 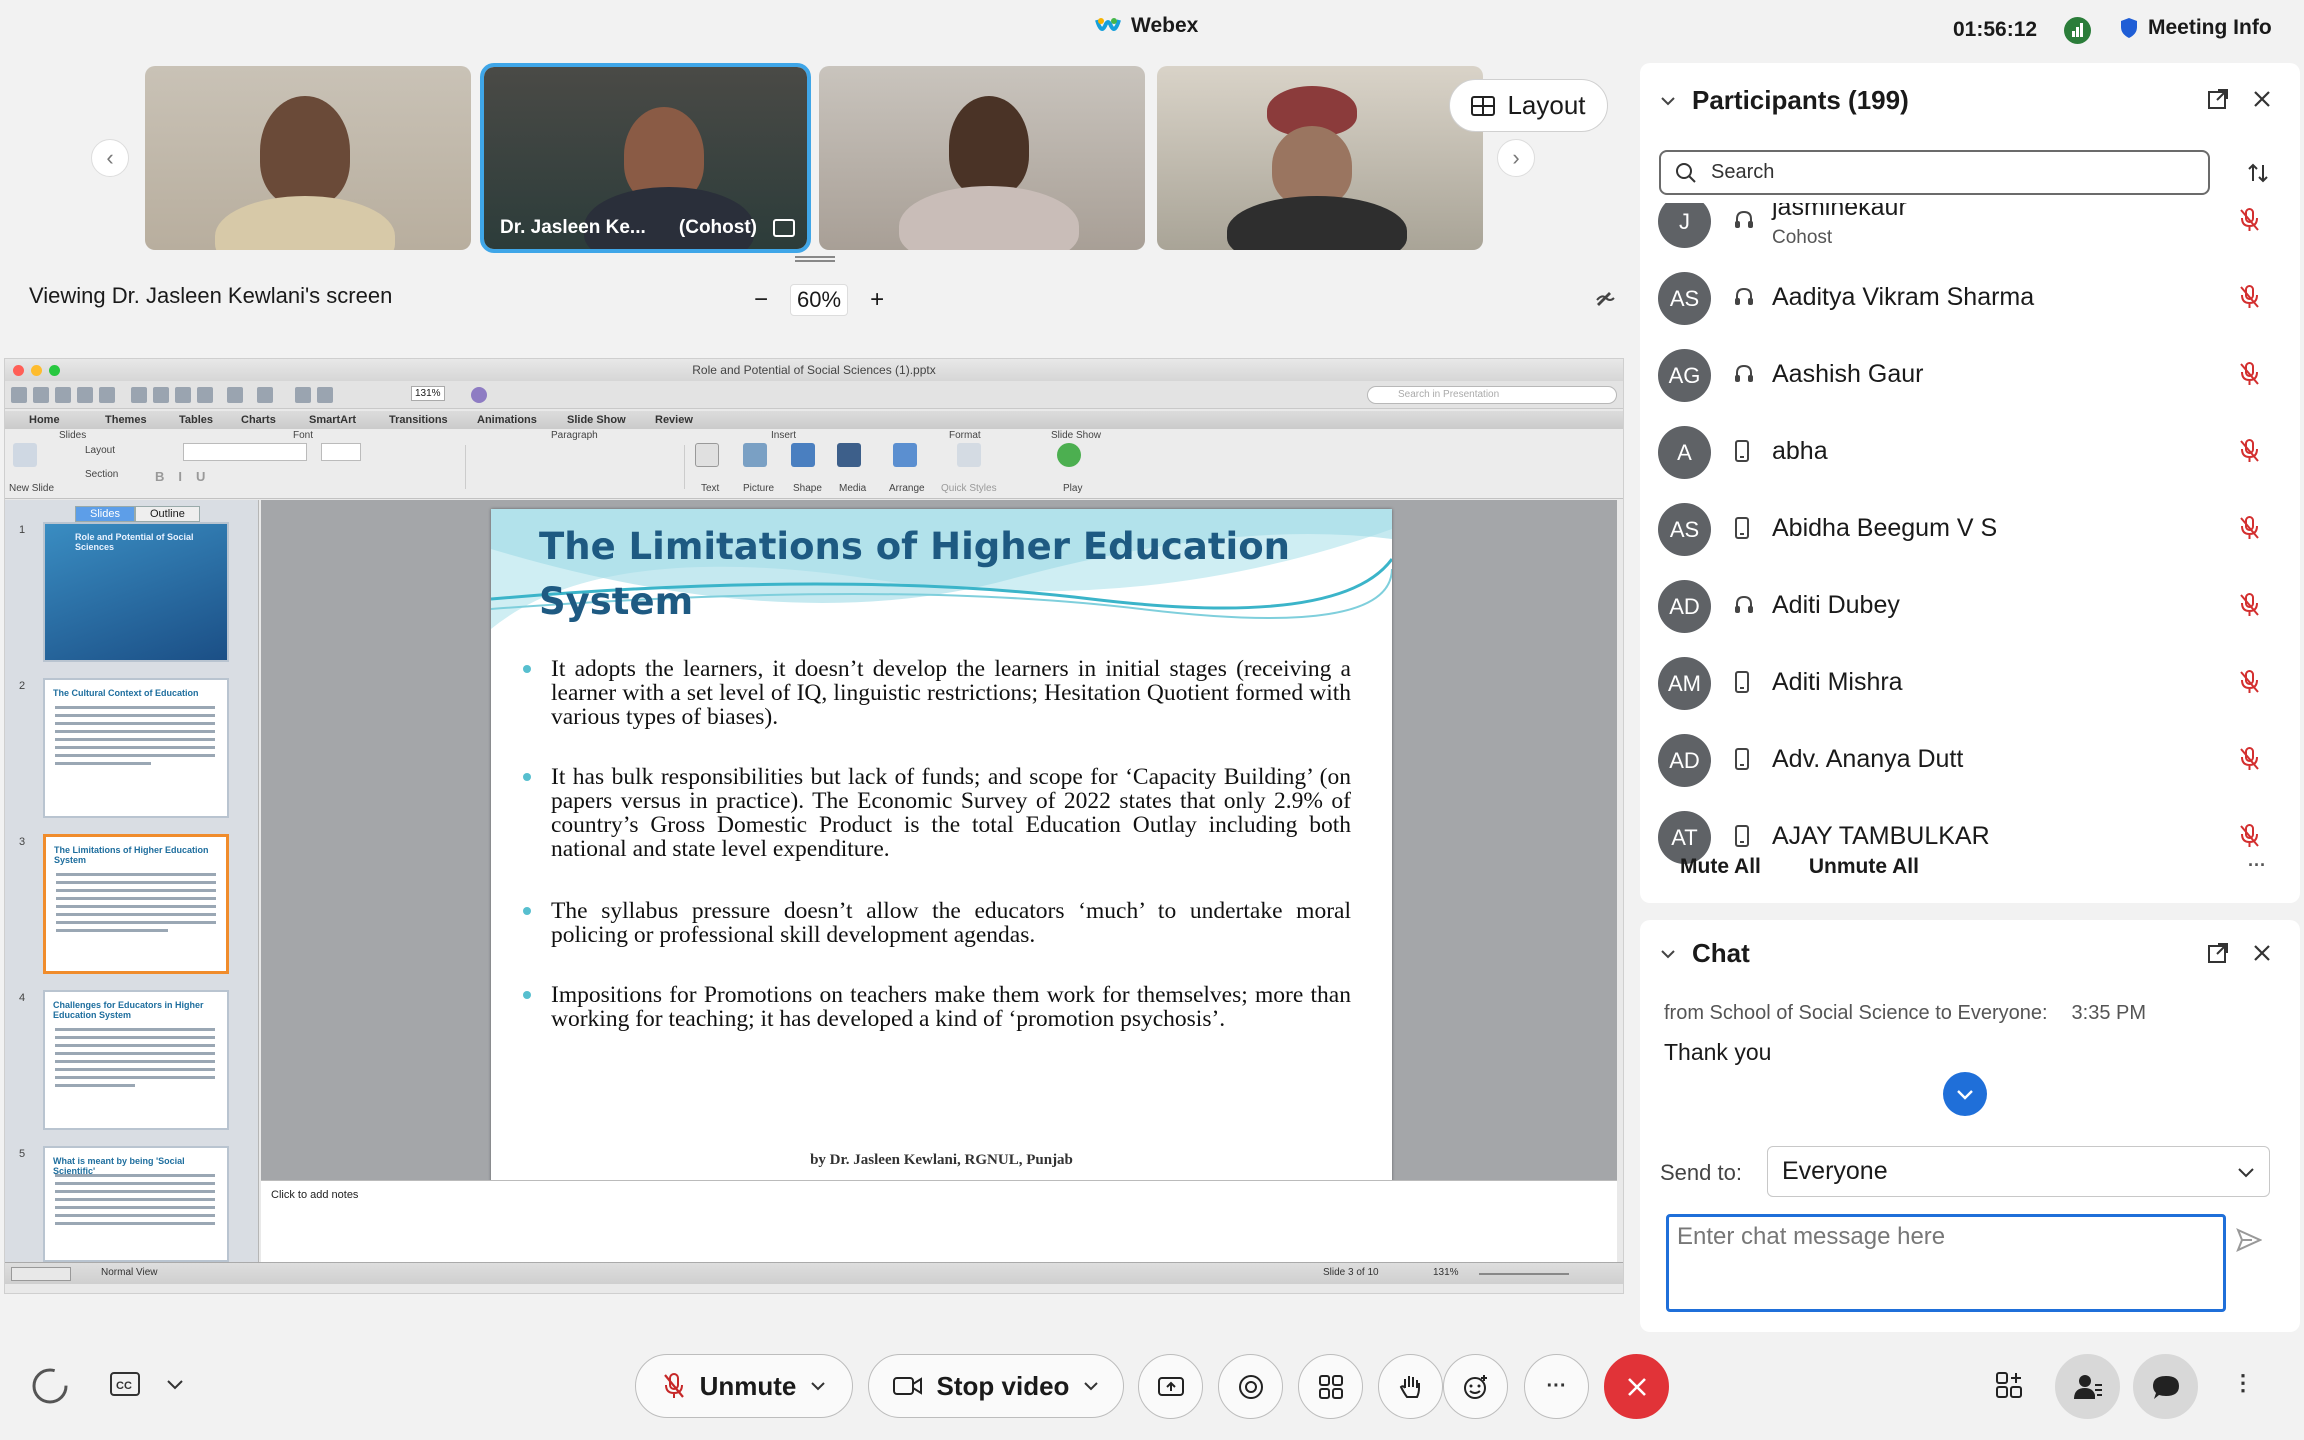 What do you see at coordinates (428, 393) in the screenshot?
I see `zoom-box: 131%` at bounding box center [428, 393].